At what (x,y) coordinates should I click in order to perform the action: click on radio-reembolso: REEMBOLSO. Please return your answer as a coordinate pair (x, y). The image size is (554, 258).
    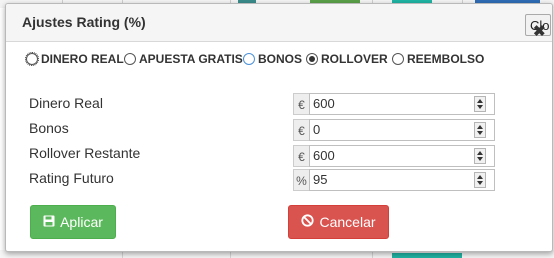
    Looking at the image, I should click on (438, 59).